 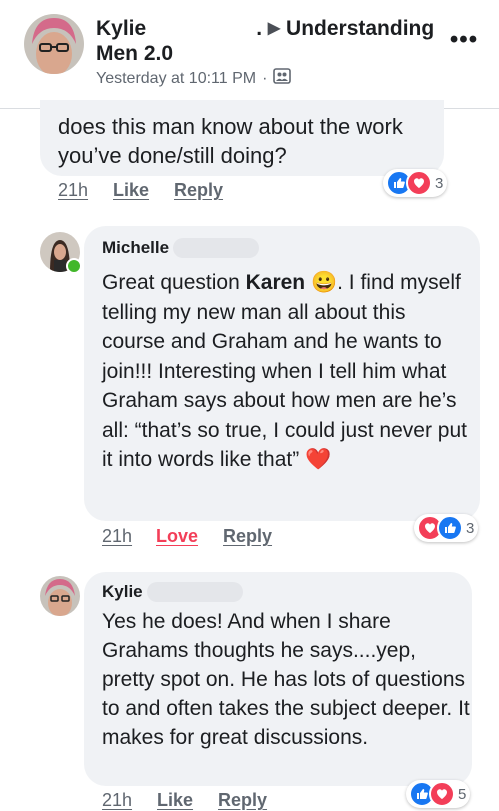 What do you see at coordinates (174, 282) in the screenshot?
I see `comment-text-part: Great question` at bounding box center [174, 282].